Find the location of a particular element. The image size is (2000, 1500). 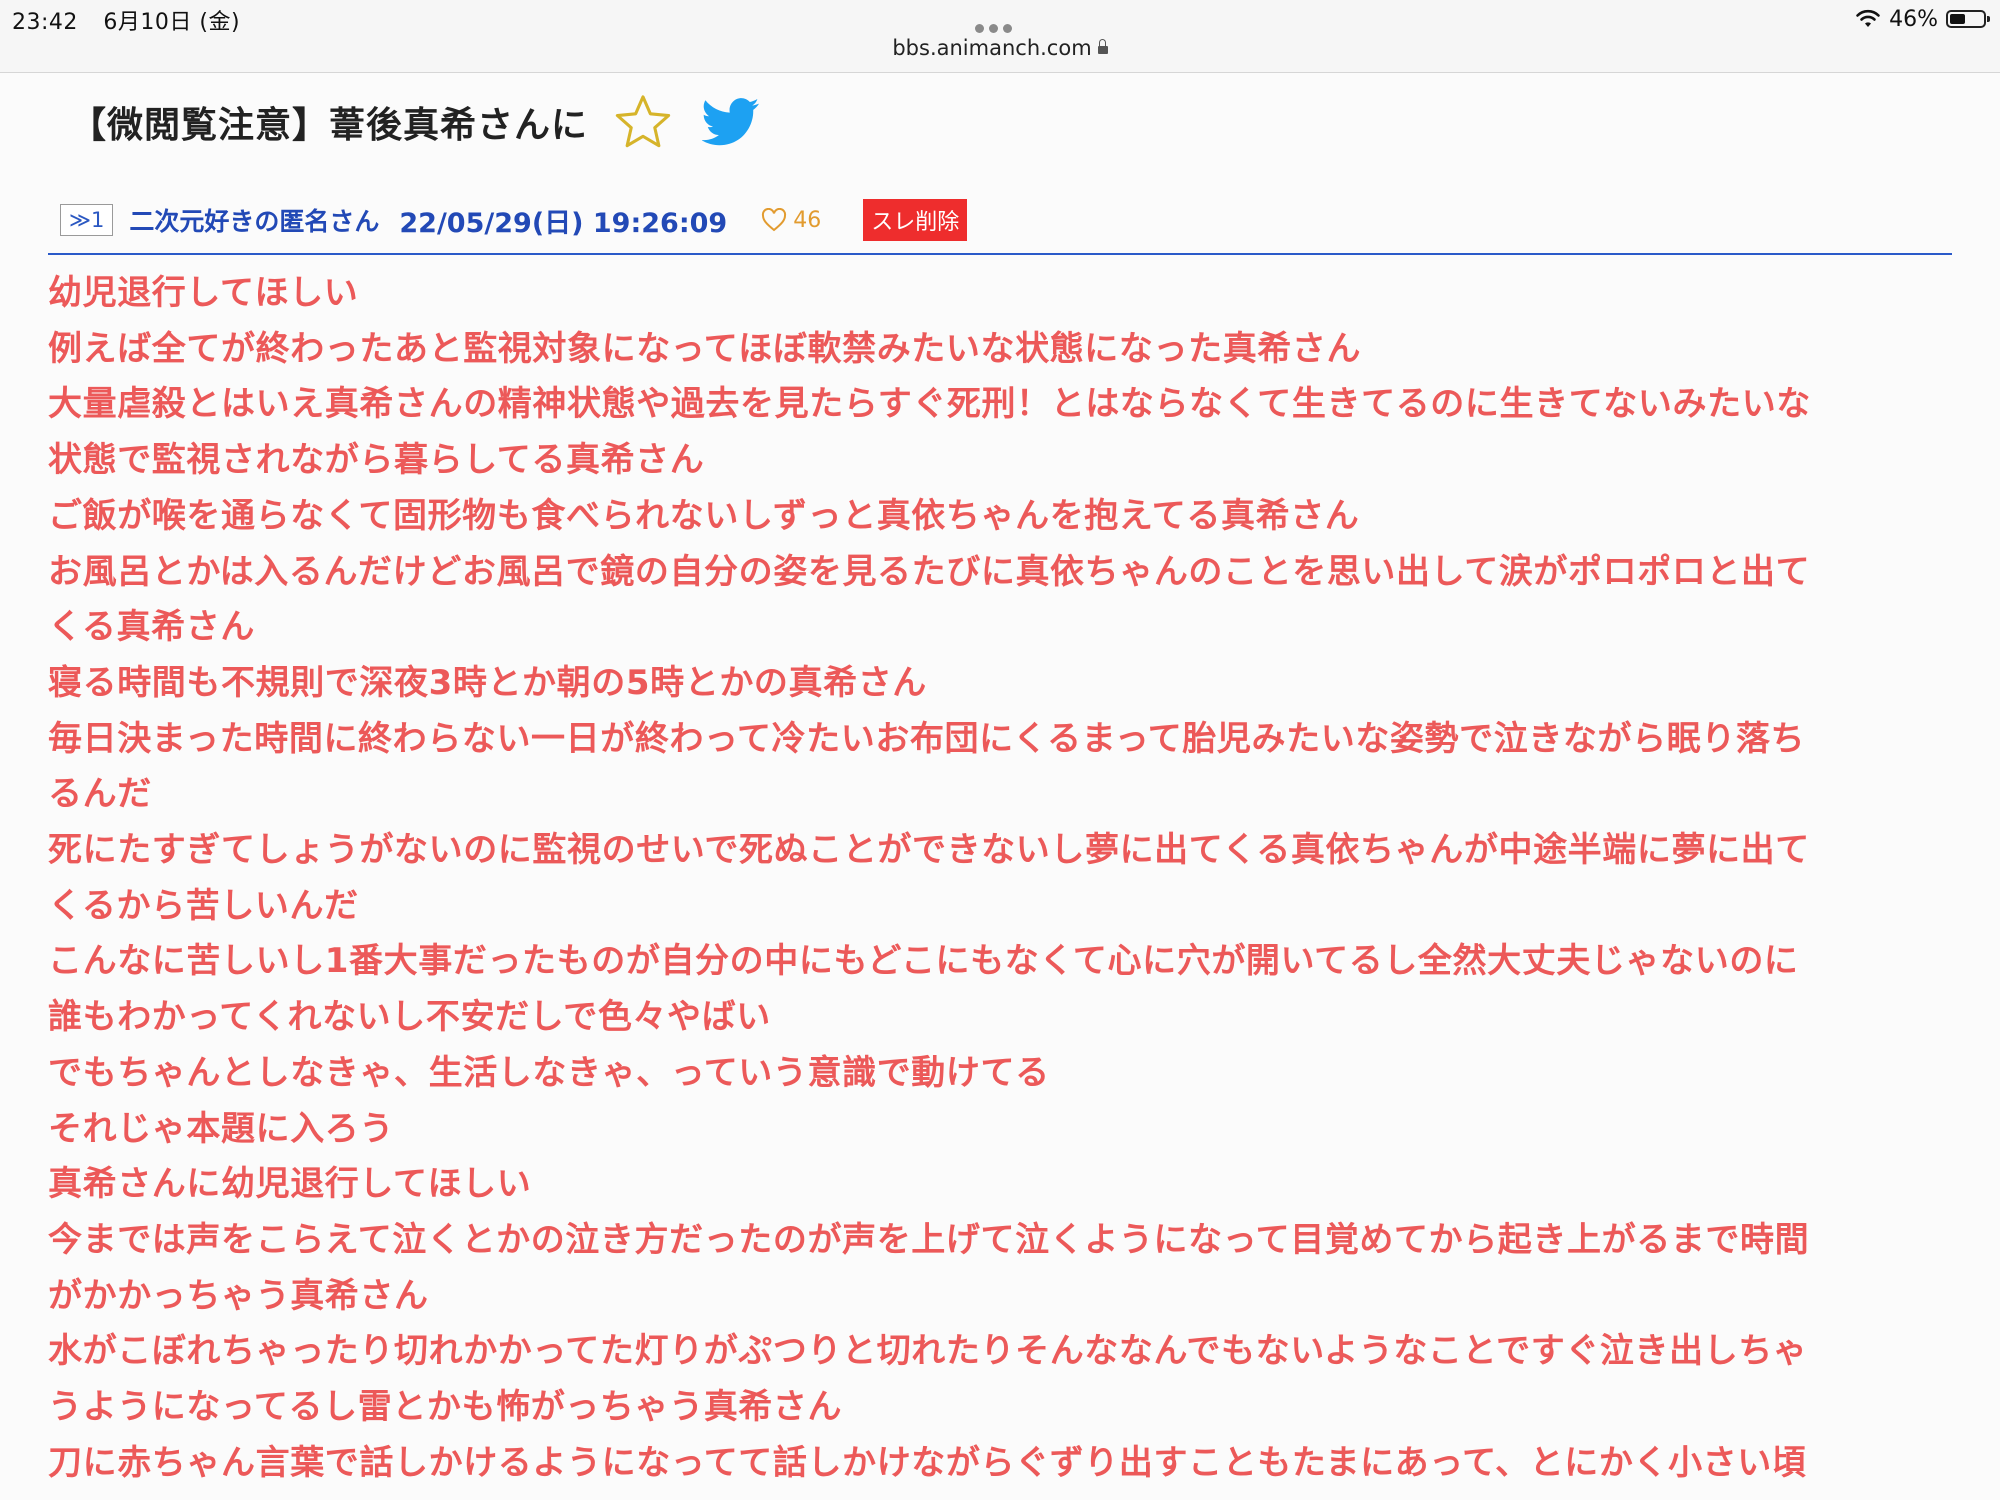

like-count: 46 is located at coordinates (807, 220).